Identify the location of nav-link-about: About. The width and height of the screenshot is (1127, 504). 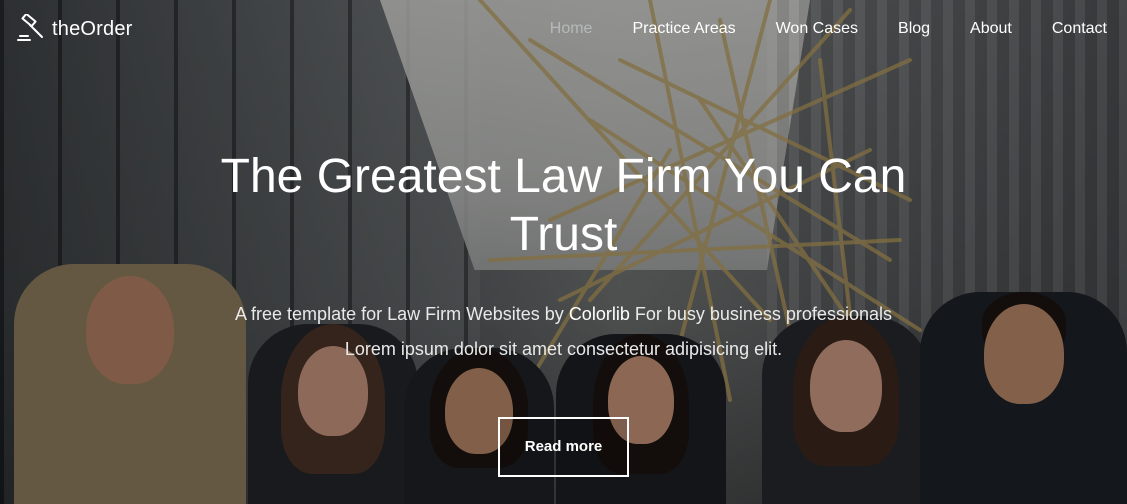
(991, 29).